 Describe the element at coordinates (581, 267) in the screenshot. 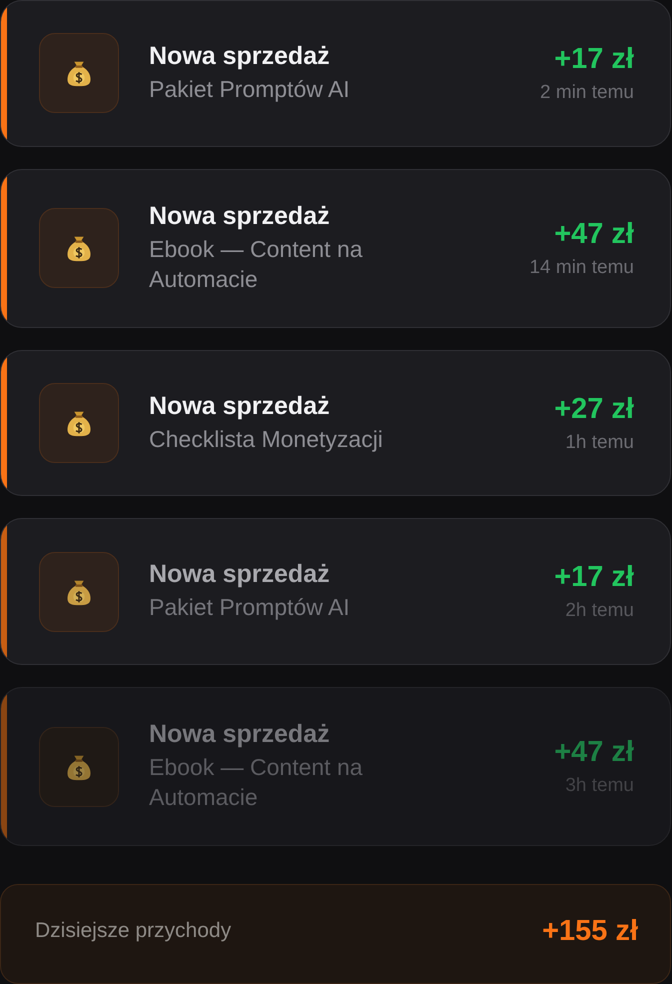

I see `sale-time: 14 min temu` at that location.